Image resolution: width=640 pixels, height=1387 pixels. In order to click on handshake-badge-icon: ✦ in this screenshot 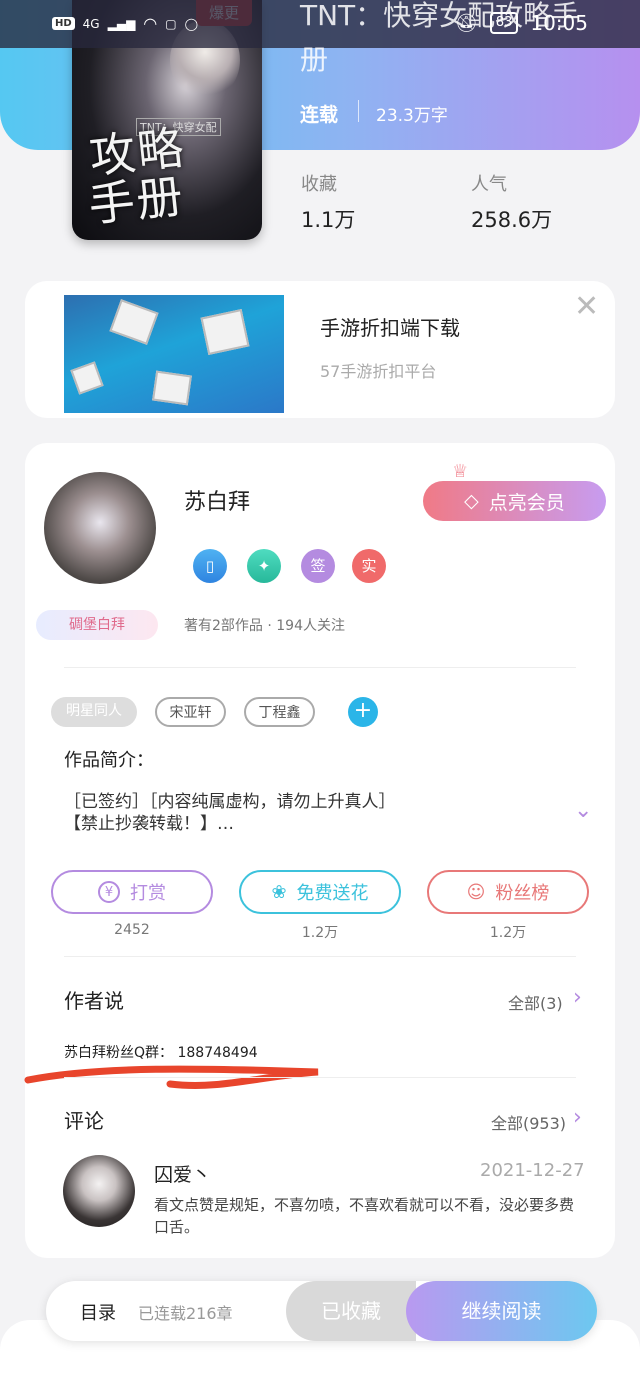, I will do `click(264, 566)`.